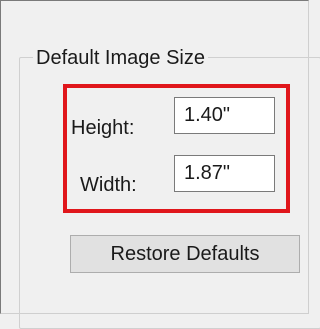  Describe the element at coordinates (108, 185) in the screenshot. I see `width-label: Width:` at that location.